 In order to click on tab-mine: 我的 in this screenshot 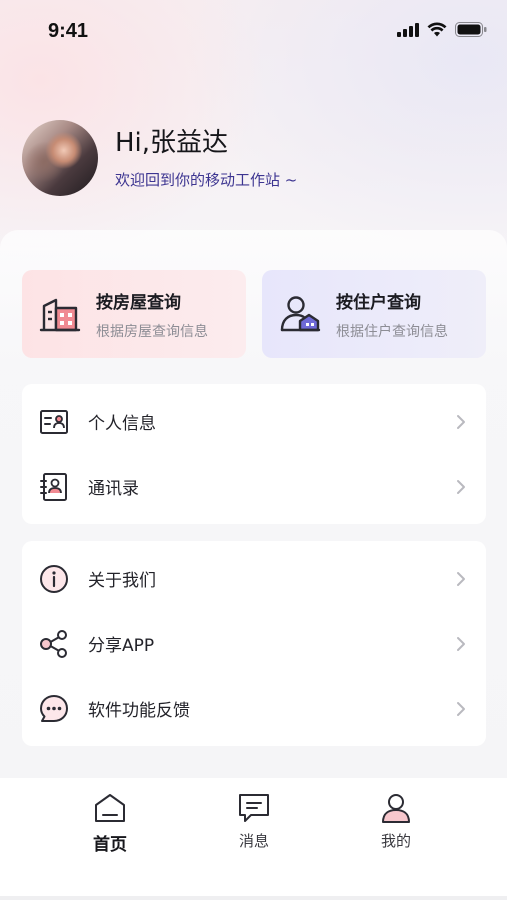, I will do `click(396, 821)`.